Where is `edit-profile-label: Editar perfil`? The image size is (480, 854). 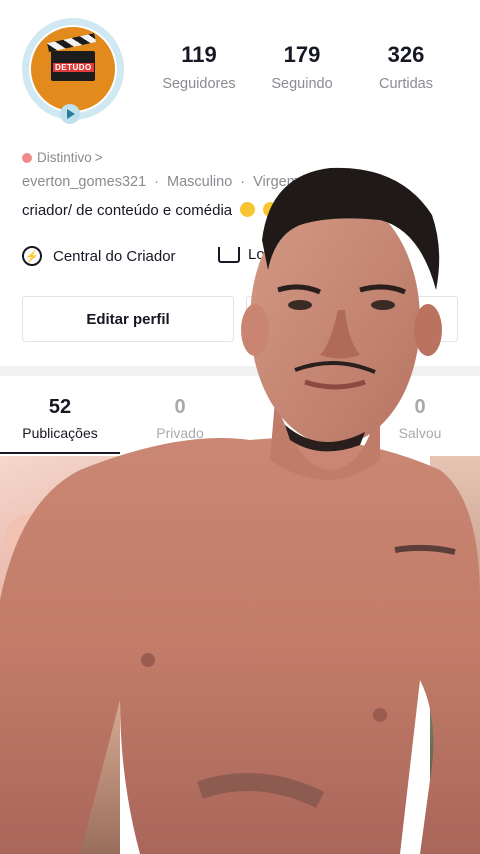
edit-profile-label: Editar perfil is located at coordinates (128, 319).